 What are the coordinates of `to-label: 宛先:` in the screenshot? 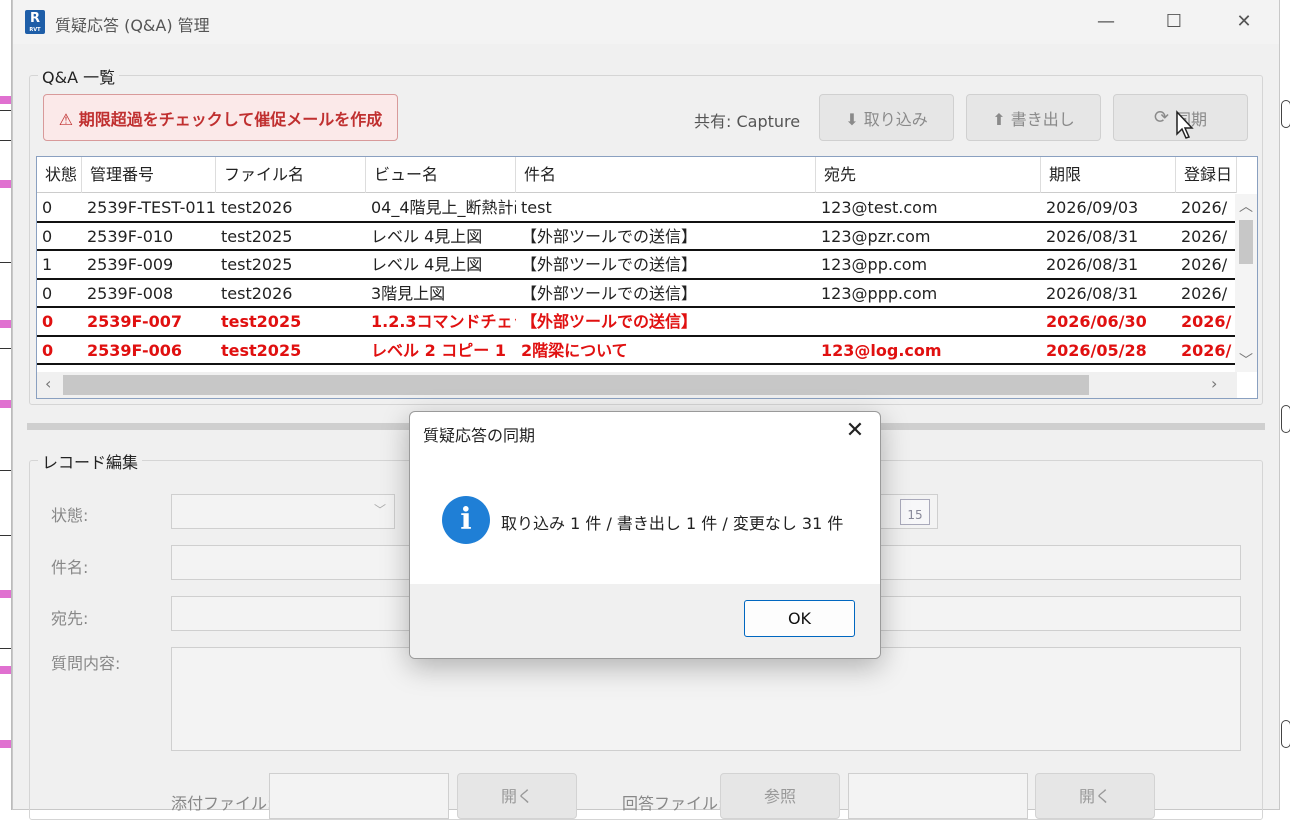 It's located at (70, 618).